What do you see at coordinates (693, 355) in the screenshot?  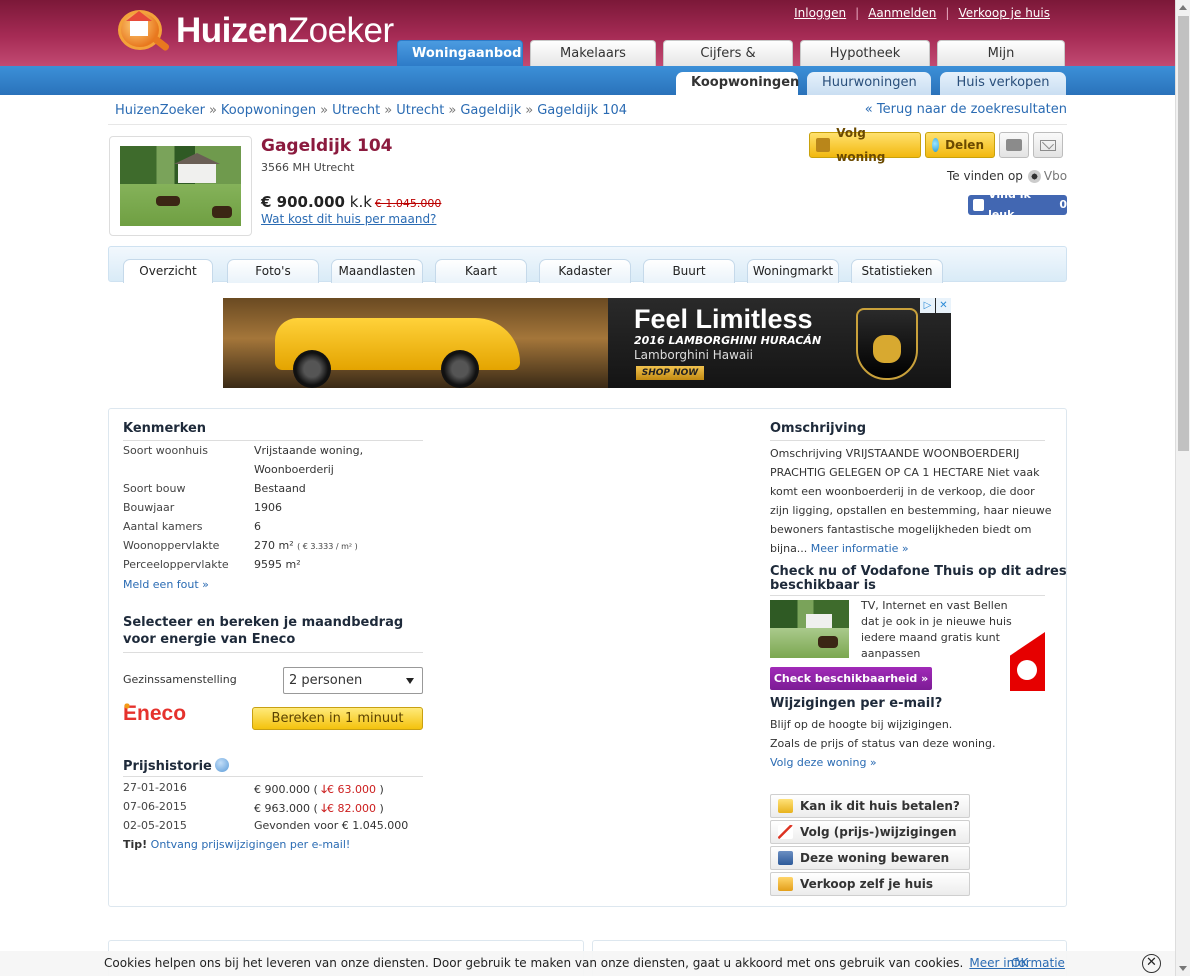 I see `ad-dealer: Lamborghini Hawaii` at bounding box center [693, 355].